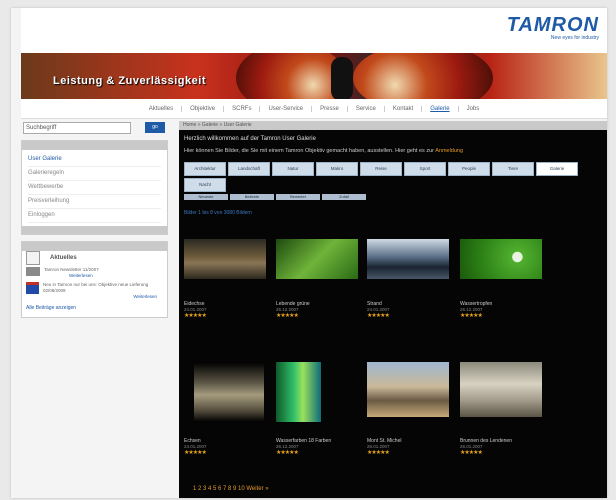  I want to click on photo-card: Strand 24.01.2007 ★★★★★, so click(410, 279).